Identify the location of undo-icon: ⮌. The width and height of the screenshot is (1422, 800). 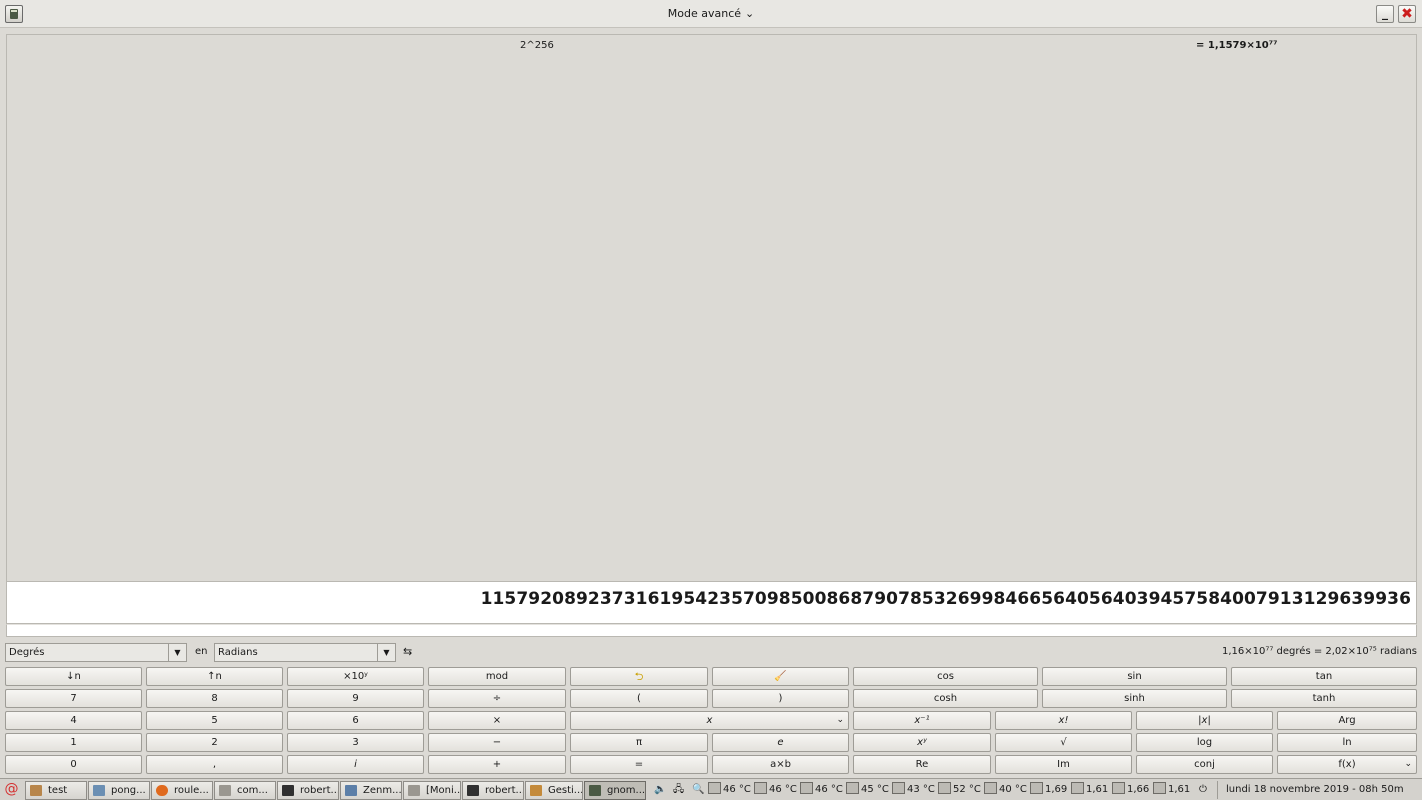
(639, 676).